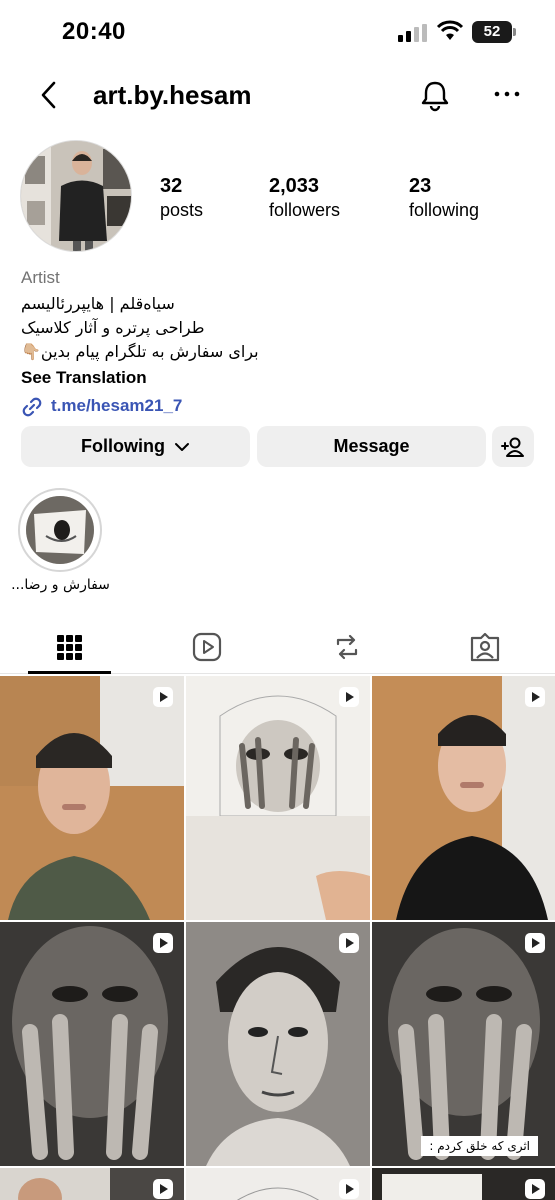  Describe the element at coordinates (76, 196) in the screenshot. I see `profile-avatar` at that location.